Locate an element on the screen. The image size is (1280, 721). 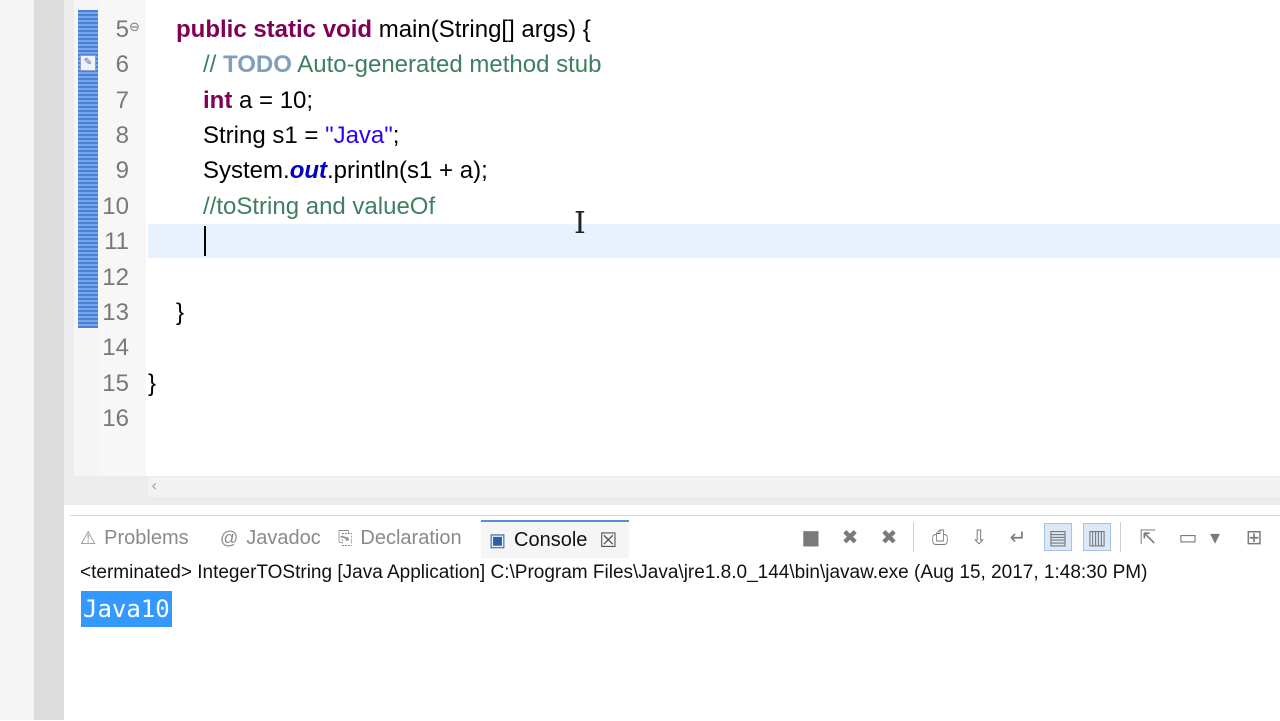
console-output-selected: Java10 is located at coordinates (126, 609).